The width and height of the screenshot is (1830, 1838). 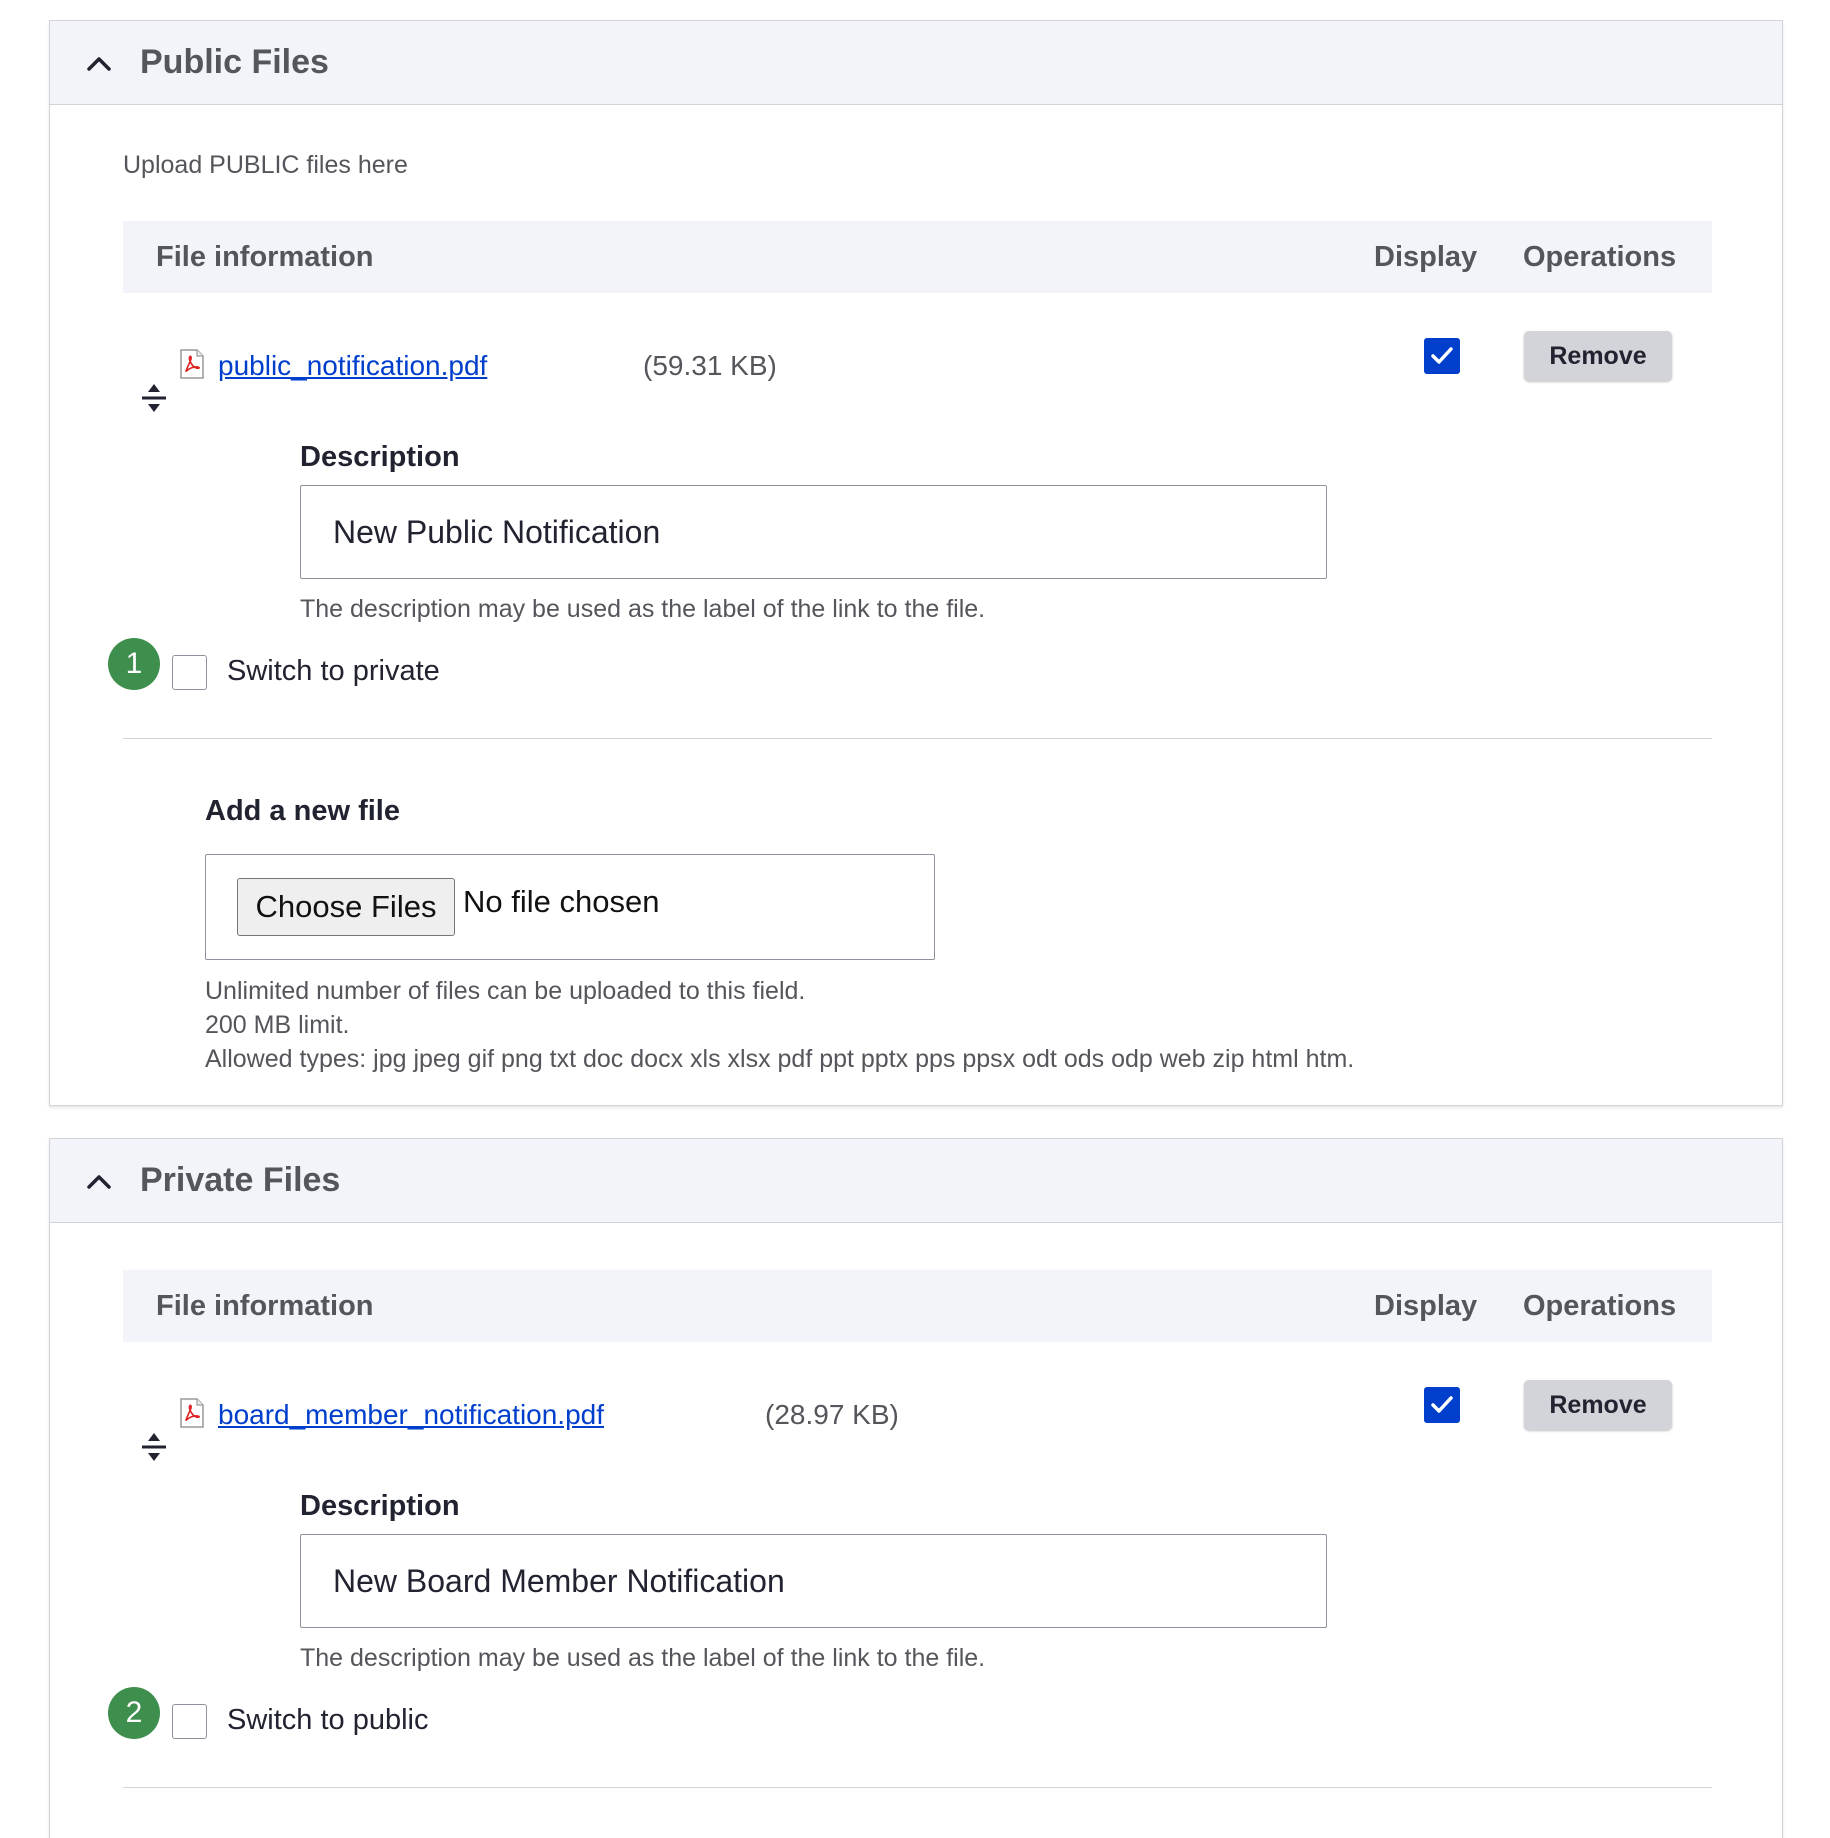 What do you see at coordinates (411, 1415) in the screenshot?
I see `file-link: board_member_notification.pdf` at bounding box center [411, 1415].